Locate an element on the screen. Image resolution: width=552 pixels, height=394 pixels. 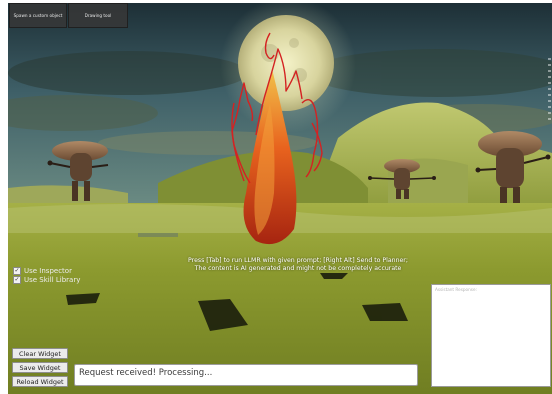
moon is located at coordinates (286, 63).